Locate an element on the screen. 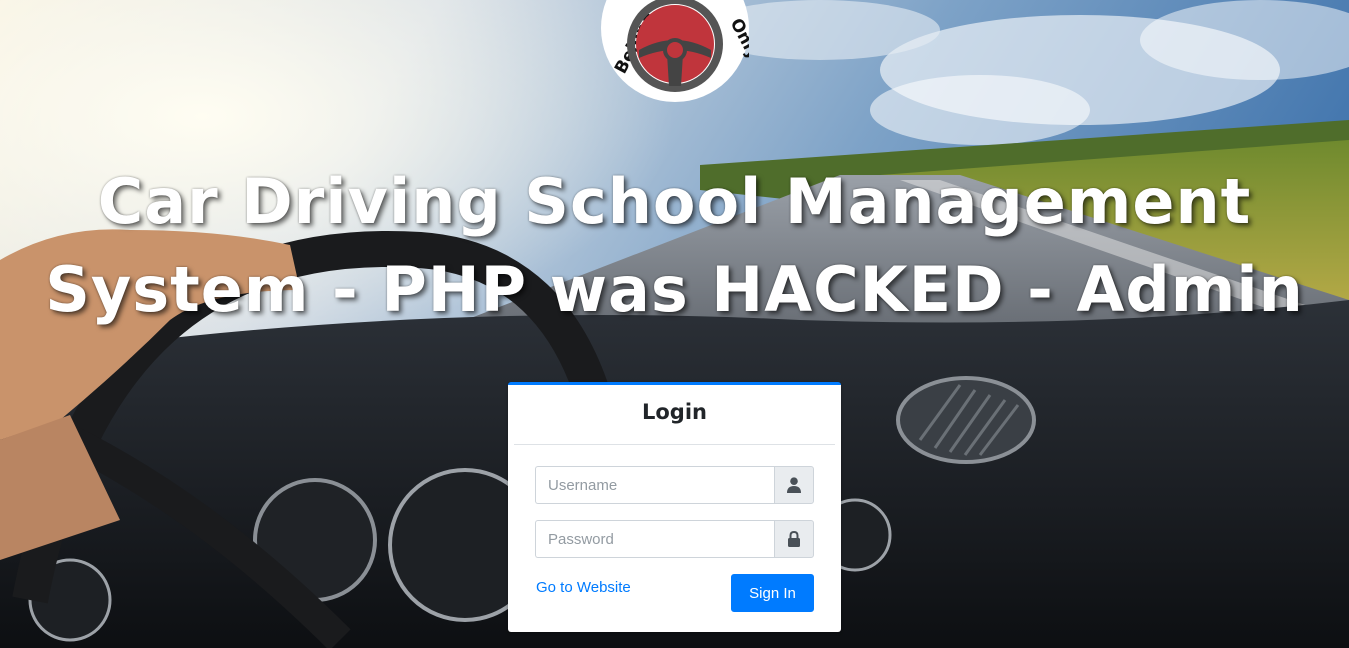  password-input is located at coordinates (654, 539).